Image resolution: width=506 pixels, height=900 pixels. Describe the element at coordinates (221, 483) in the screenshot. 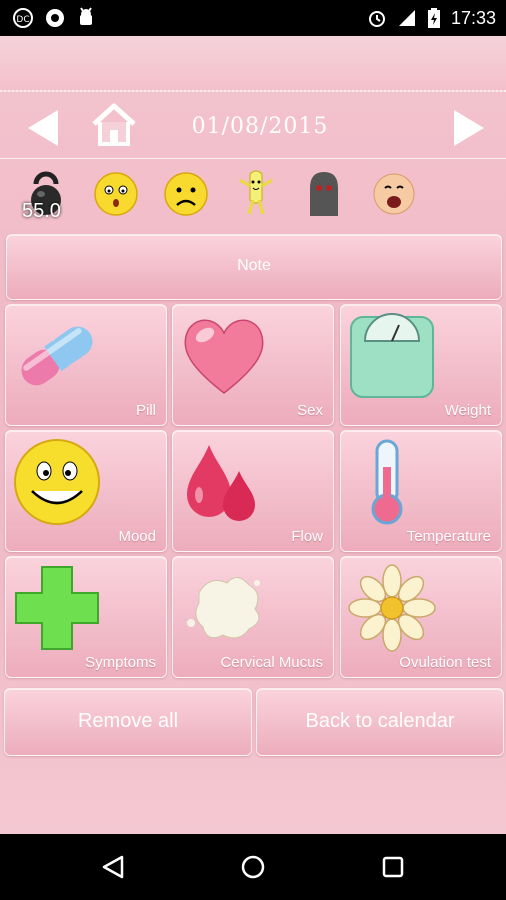

I see `blood-drops-icon` at that location.